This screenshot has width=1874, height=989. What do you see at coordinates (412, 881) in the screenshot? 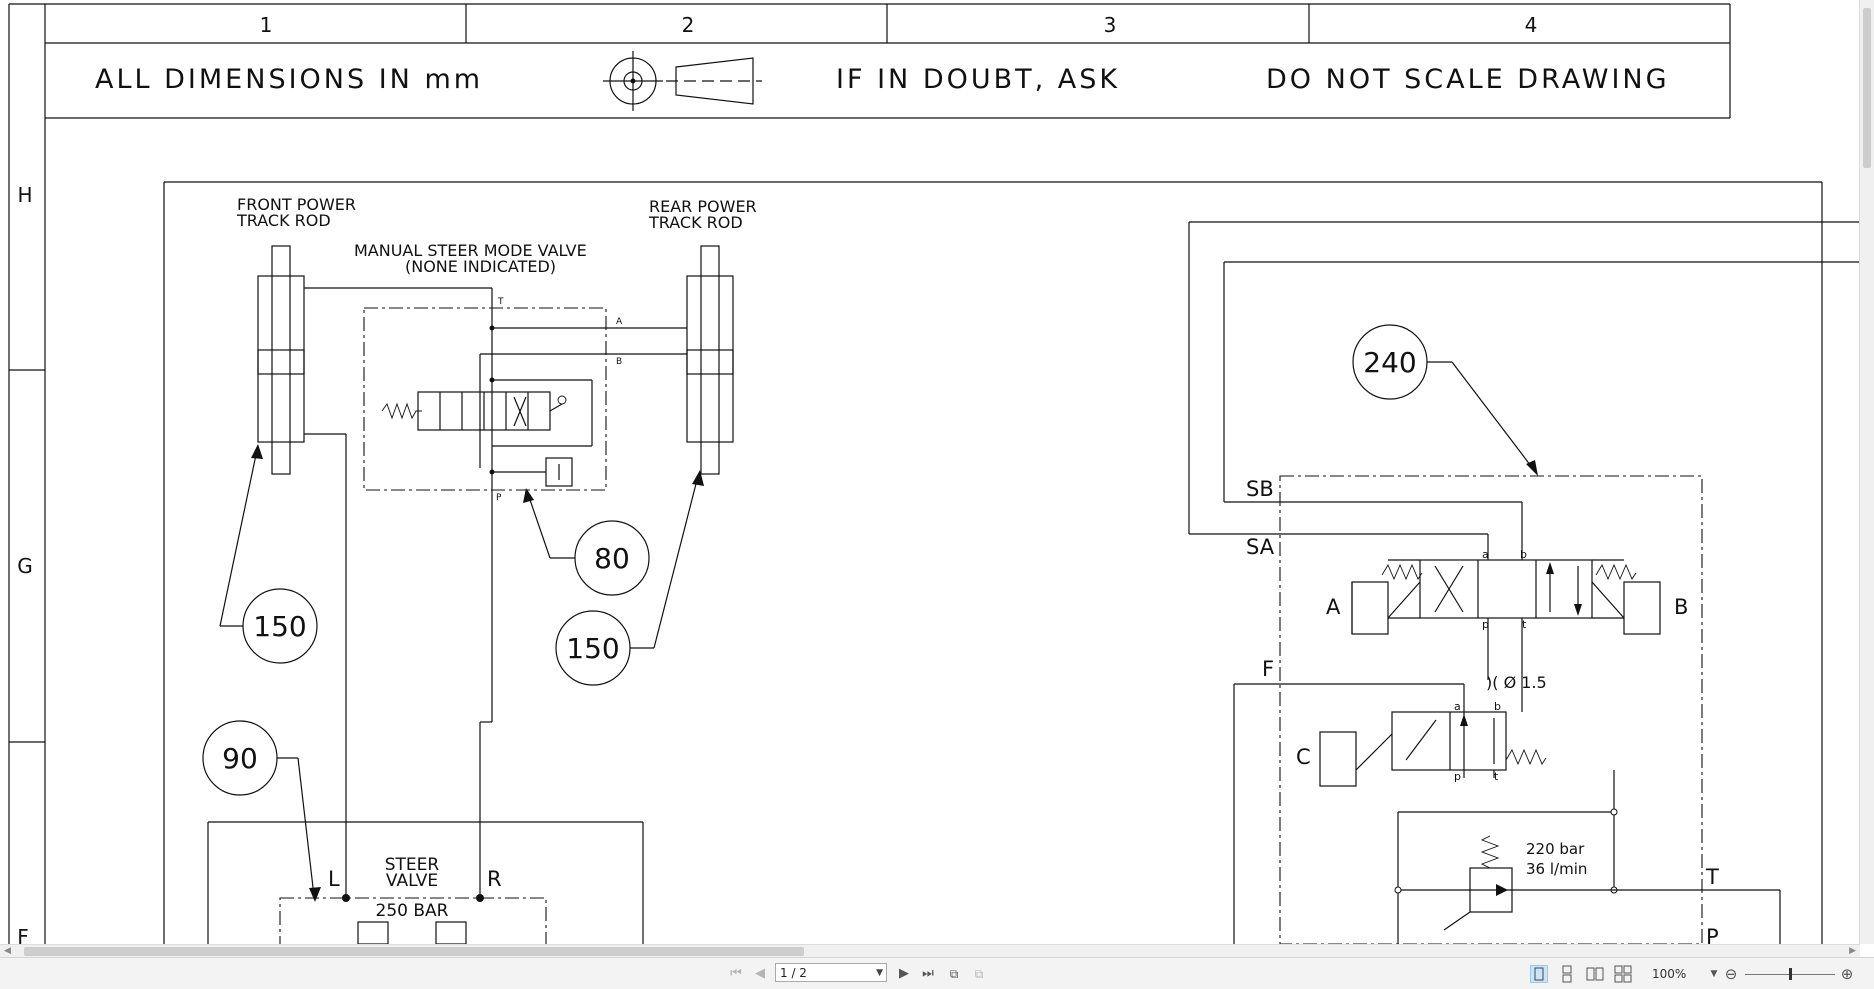
I see `steer-valve-sublabel: VALVE` at bounding box center [412, 881].